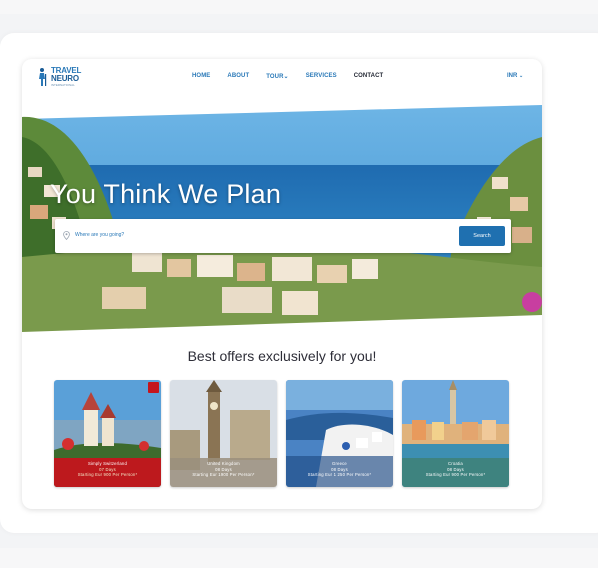  I want to click on nav-contact: CONTACT, so click(369, 76).